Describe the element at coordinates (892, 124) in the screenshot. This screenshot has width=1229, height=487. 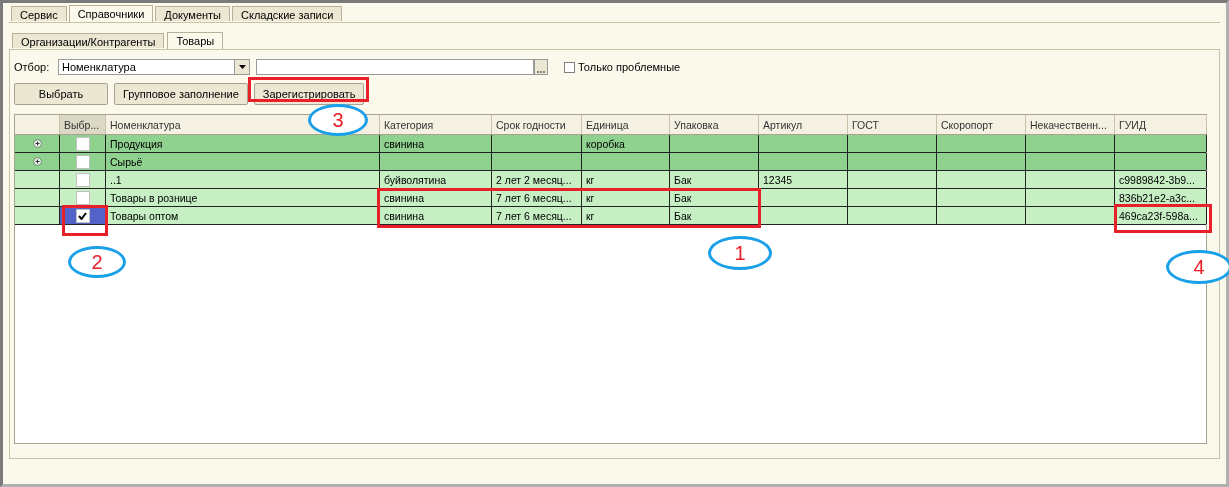
I see `column-header: ГОСТ` at that location.